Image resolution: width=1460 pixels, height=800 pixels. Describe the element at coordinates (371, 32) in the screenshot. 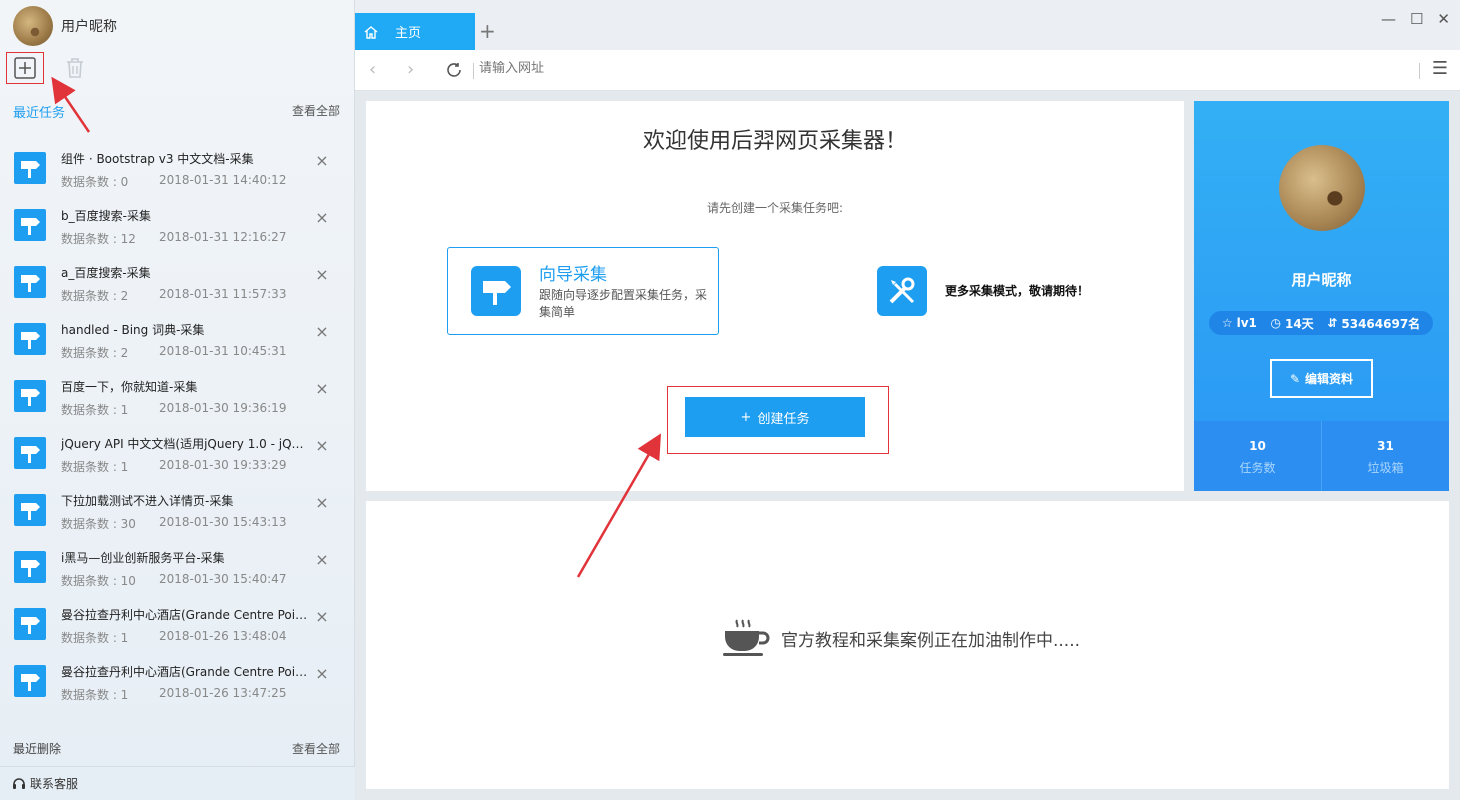

I see `home-icon` at that location.